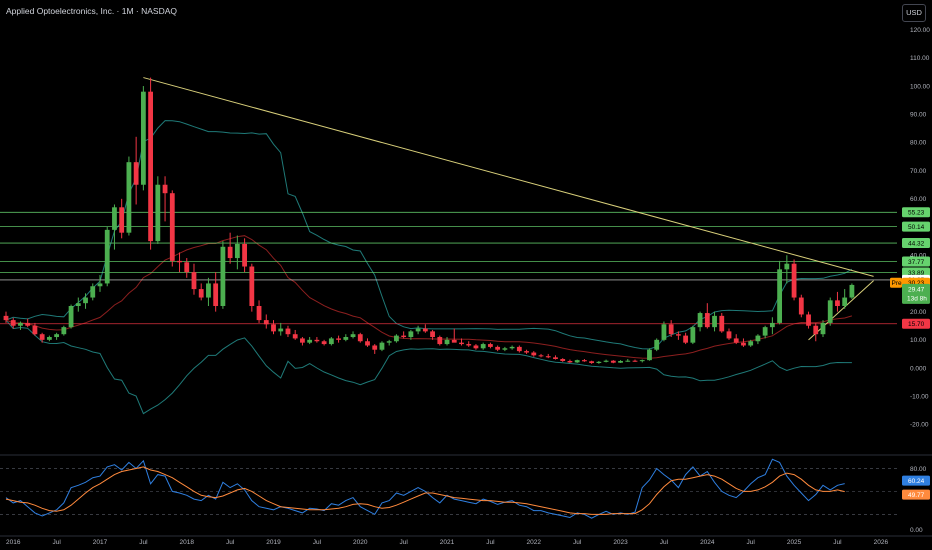 This screenshot has height=550, width=932. I want to click on price-tag-countdown: 13d 8h, so click(917, 298).